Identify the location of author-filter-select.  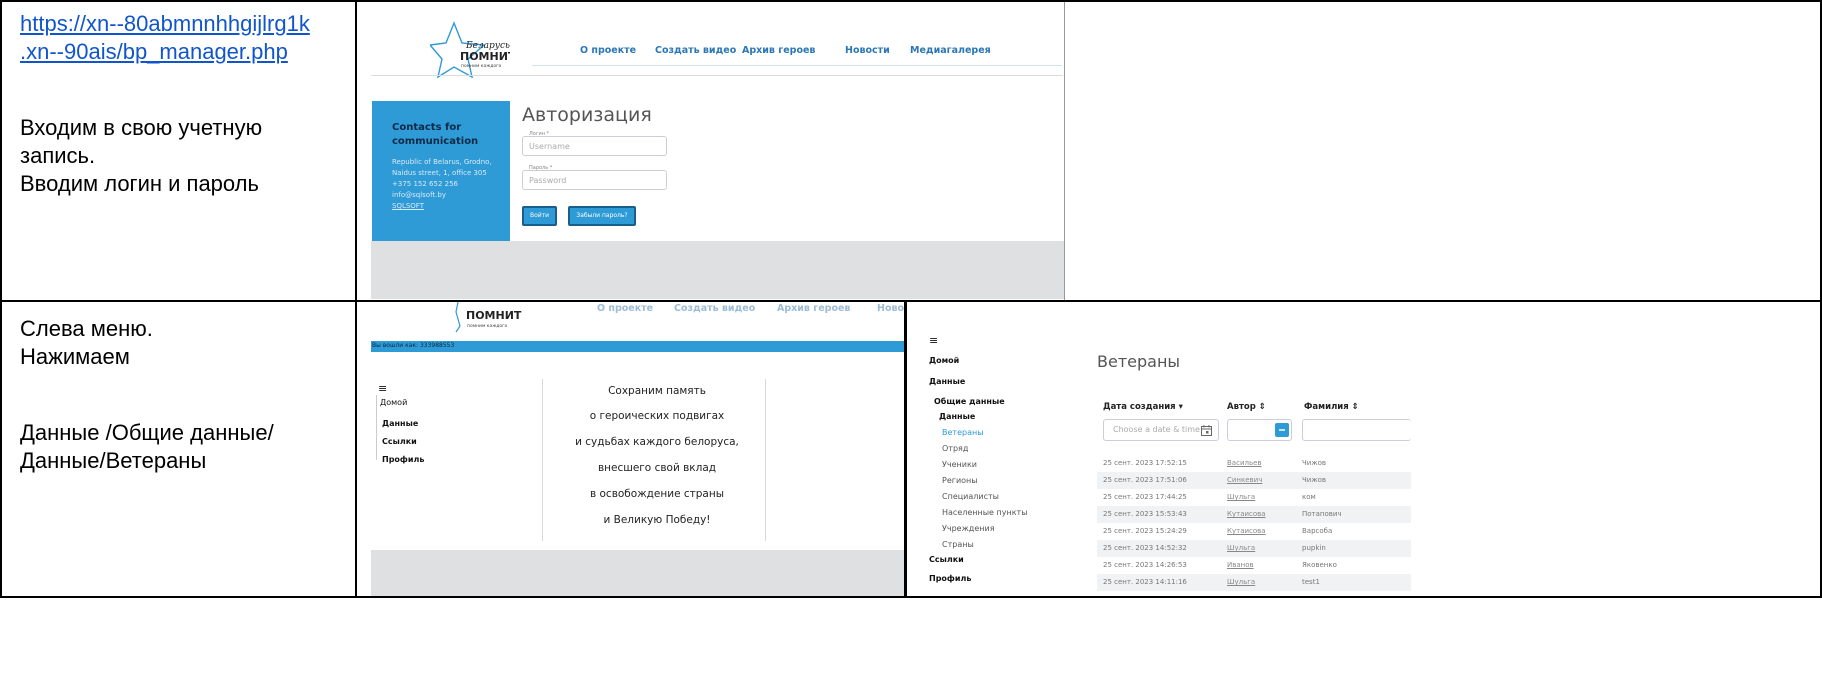
(1259, 430).